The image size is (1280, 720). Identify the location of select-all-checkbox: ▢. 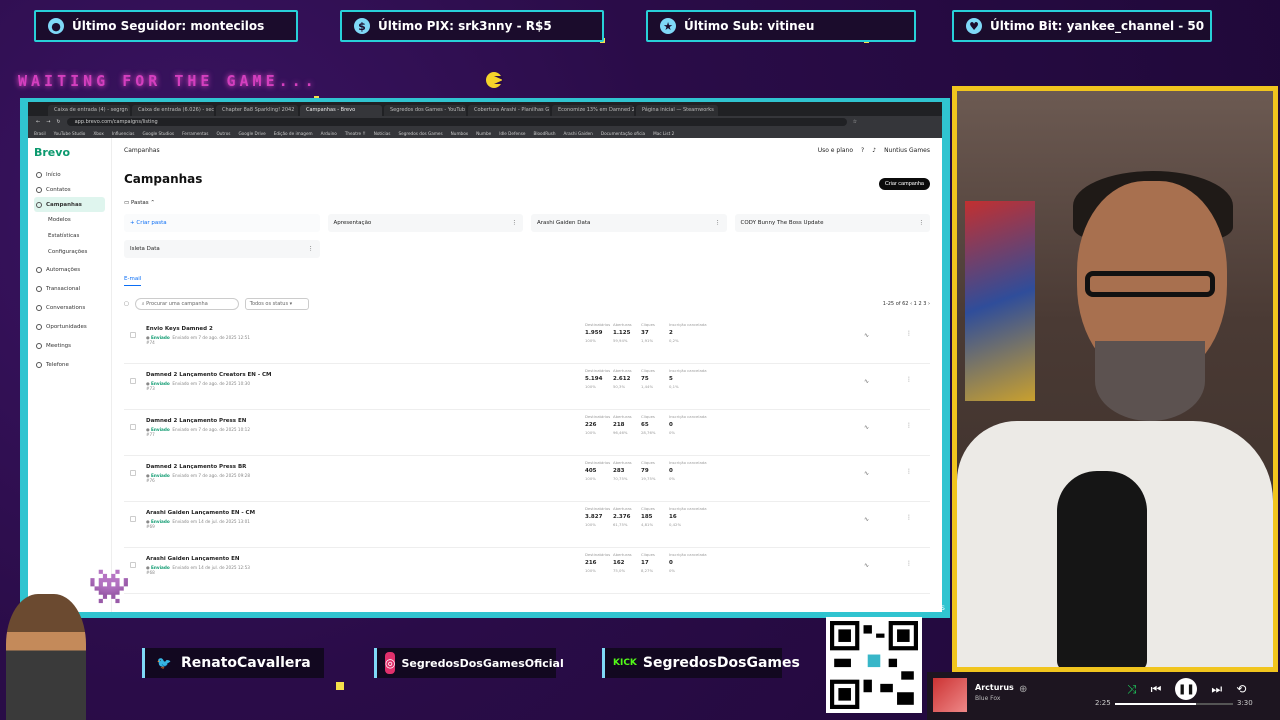
(126, 304).